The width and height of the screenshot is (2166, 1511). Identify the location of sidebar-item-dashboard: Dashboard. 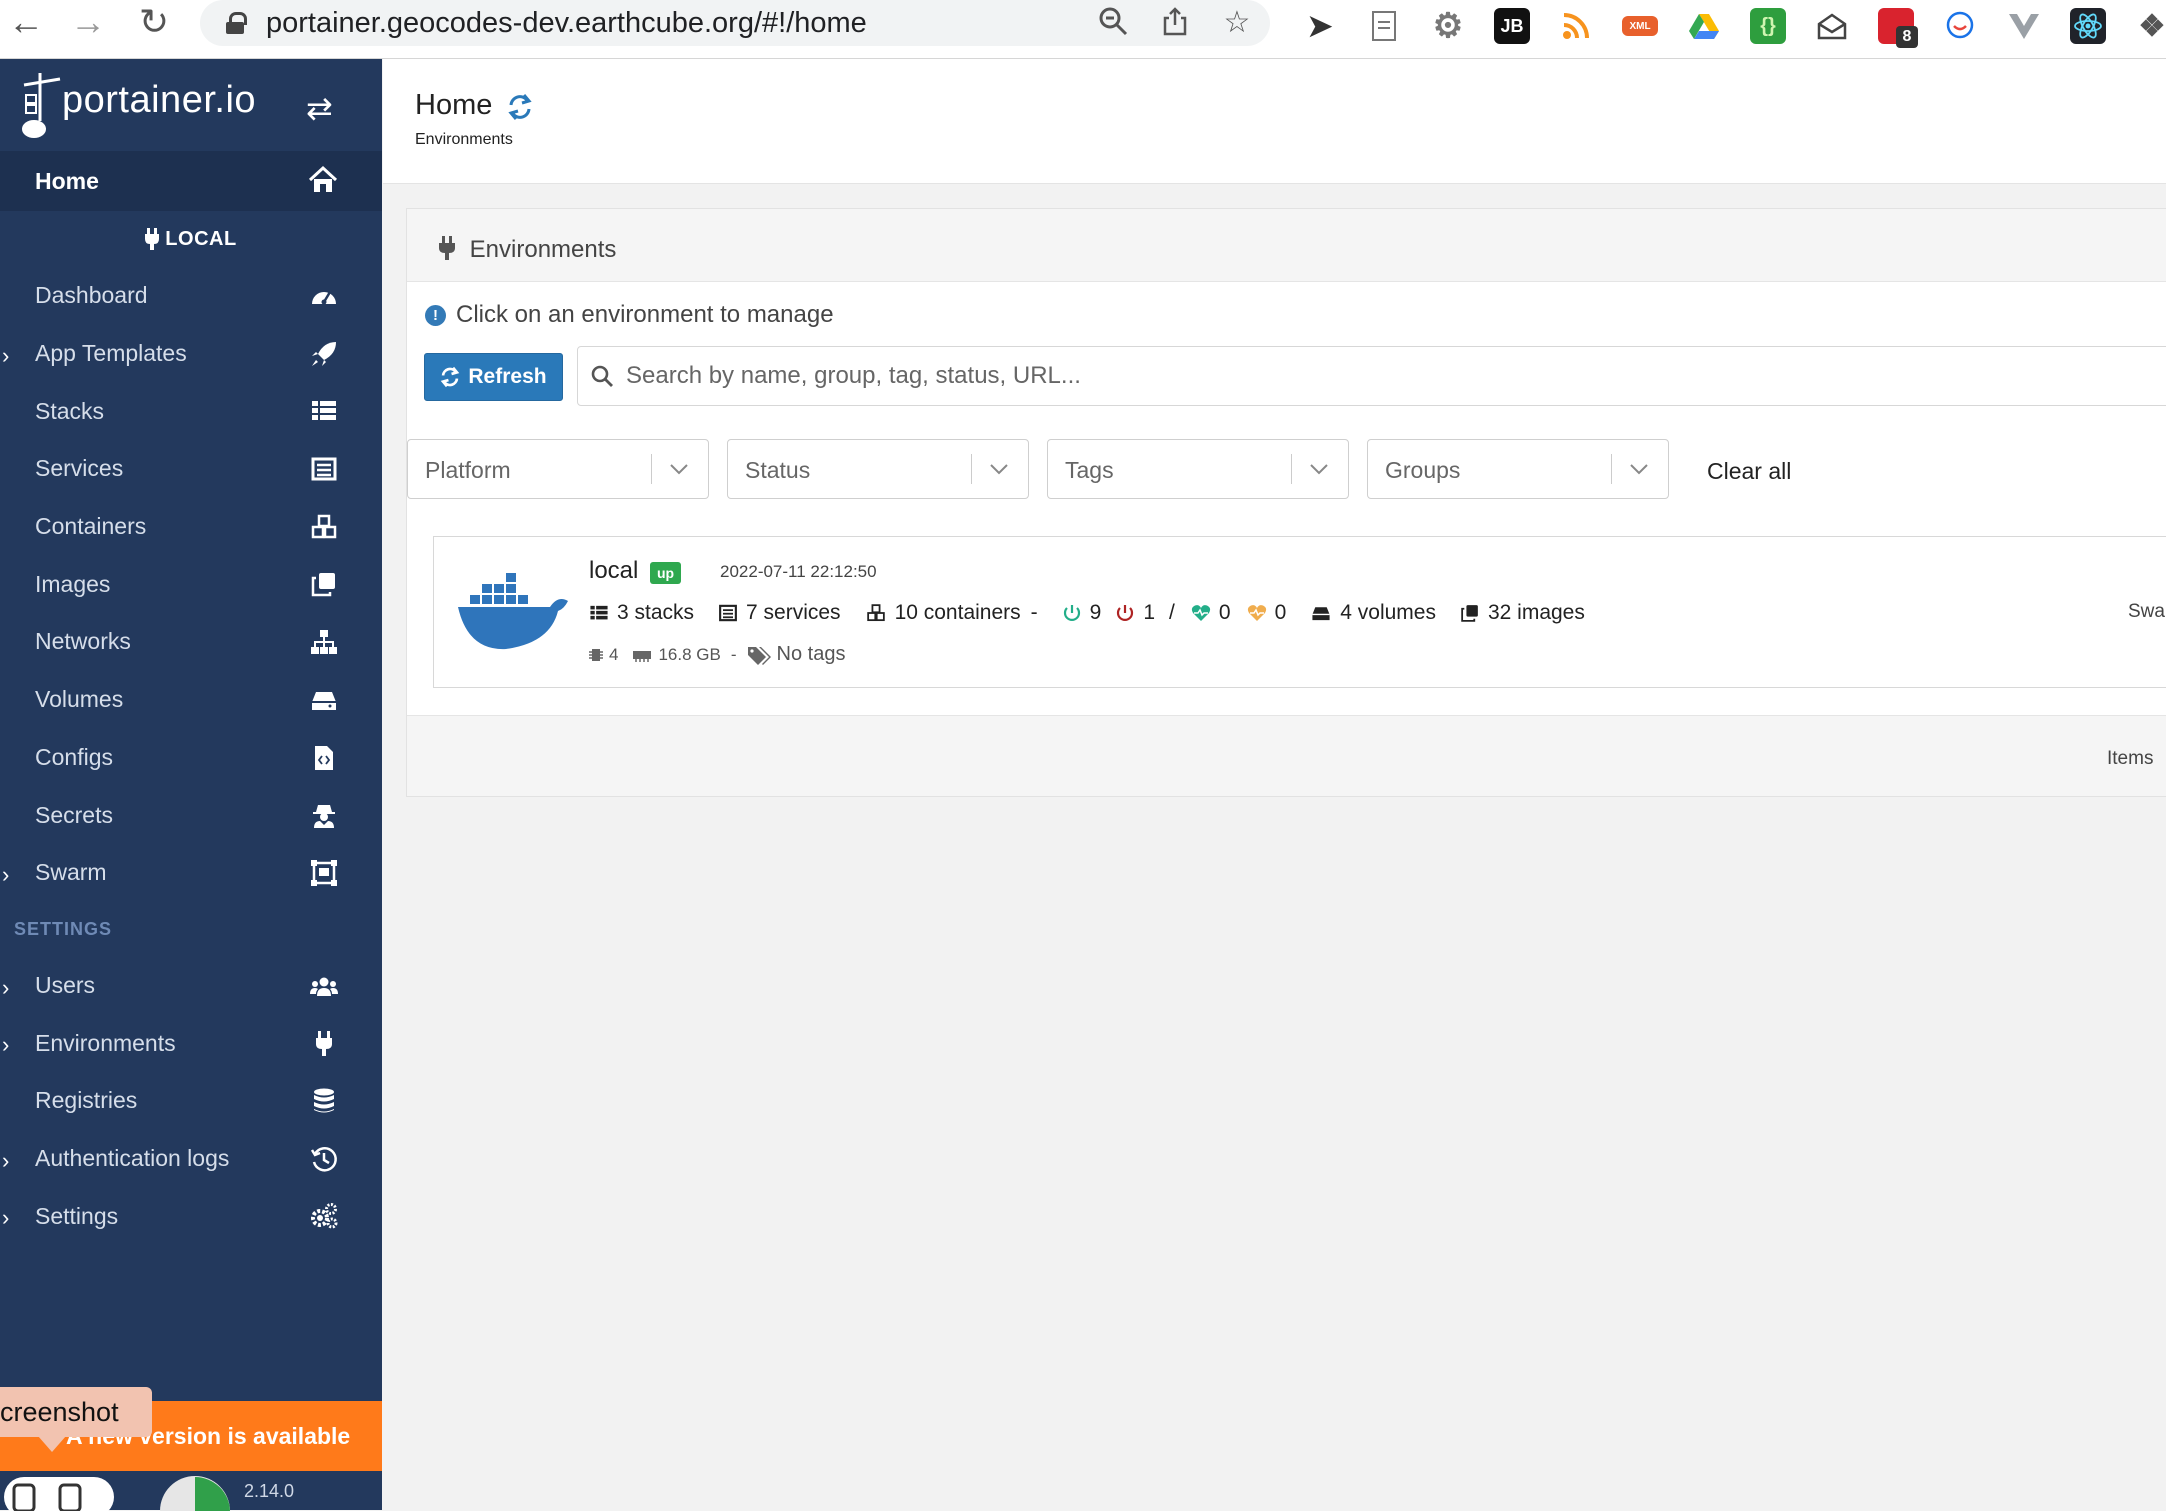
(191, 296).